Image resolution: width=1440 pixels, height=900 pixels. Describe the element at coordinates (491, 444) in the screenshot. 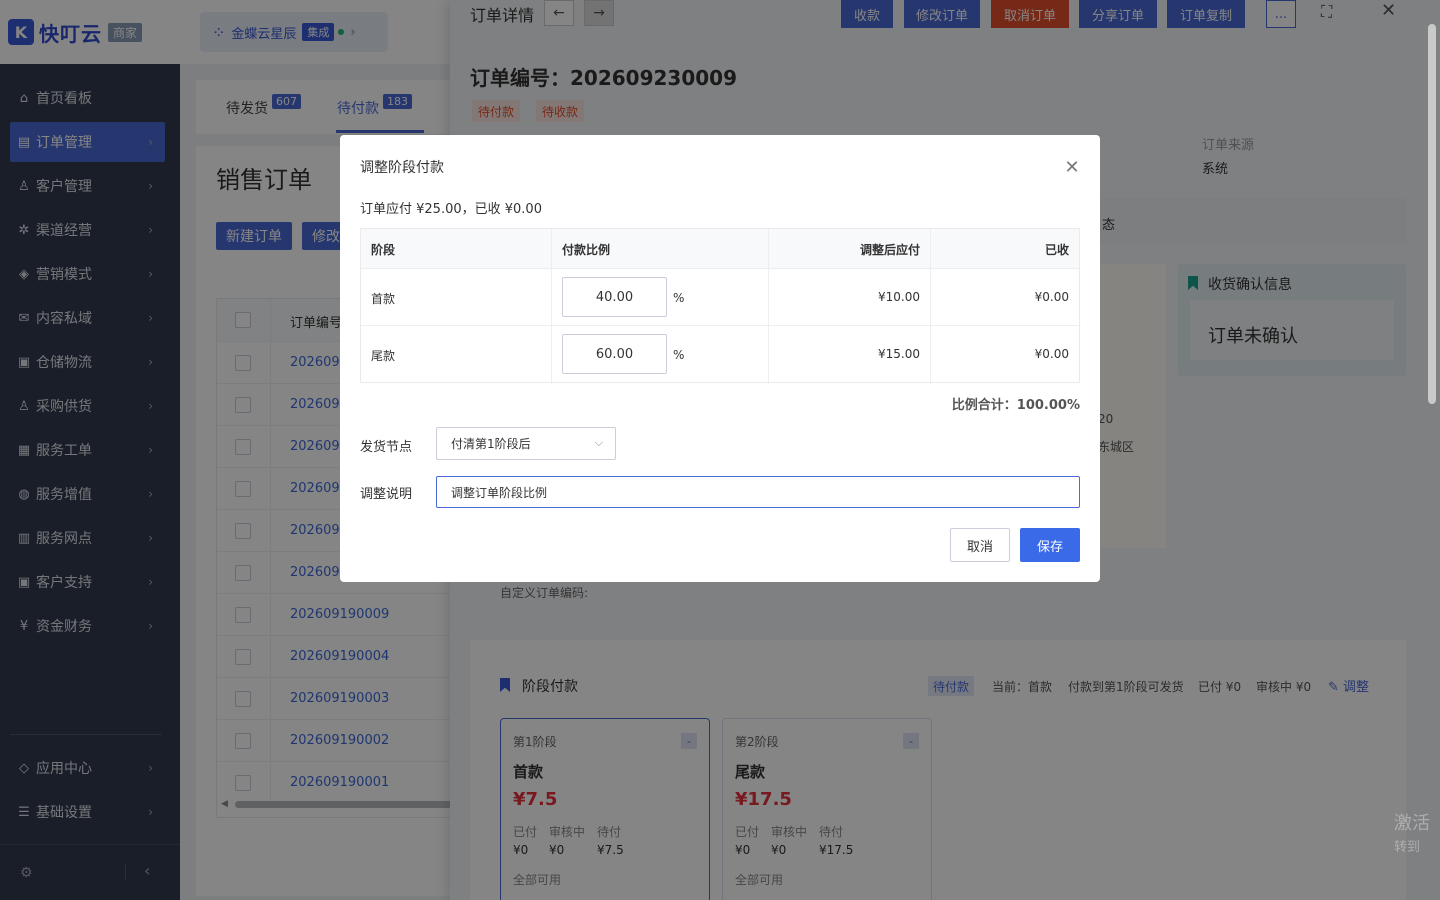

I see `ship-node-value: 付清第1阶段后` at that location.